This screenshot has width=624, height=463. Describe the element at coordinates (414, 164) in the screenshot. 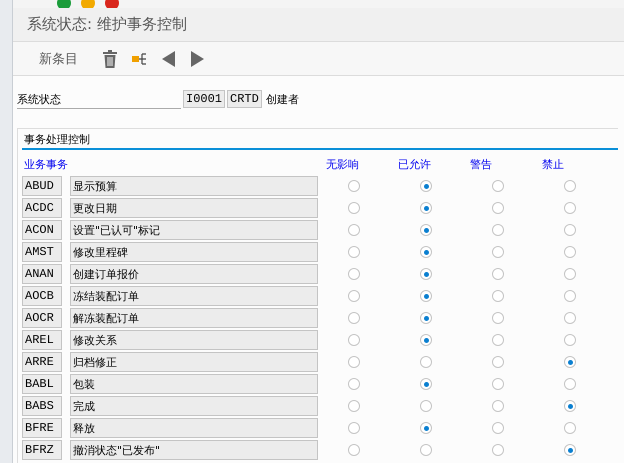

I see `column-header: 已允许` at that location.